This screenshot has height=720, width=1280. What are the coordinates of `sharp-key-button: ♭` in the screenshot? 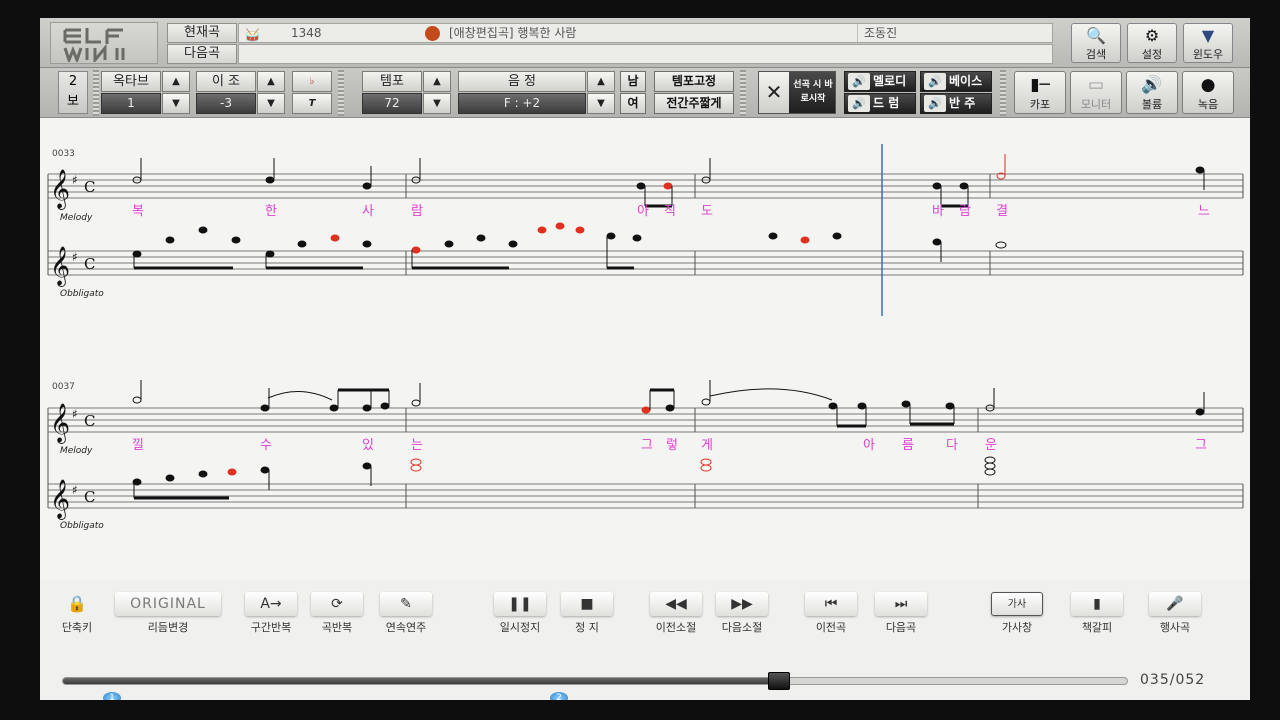 It's located at (312, 81).